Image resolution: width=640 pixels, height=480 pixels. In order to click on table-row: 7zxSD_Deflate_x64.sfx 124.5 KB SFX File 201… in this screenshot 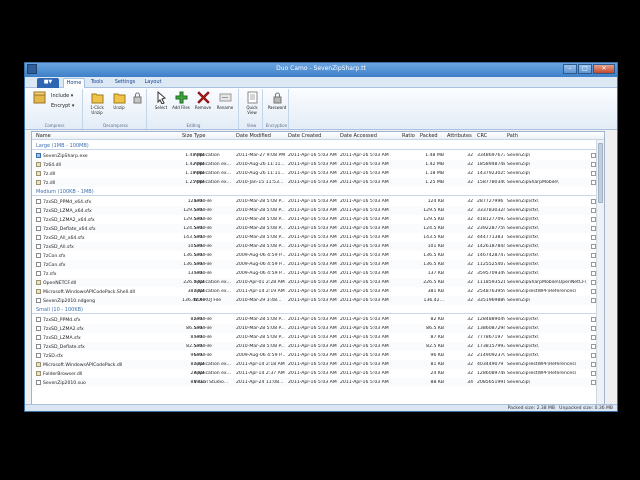, I will do `click(315, 228)`.